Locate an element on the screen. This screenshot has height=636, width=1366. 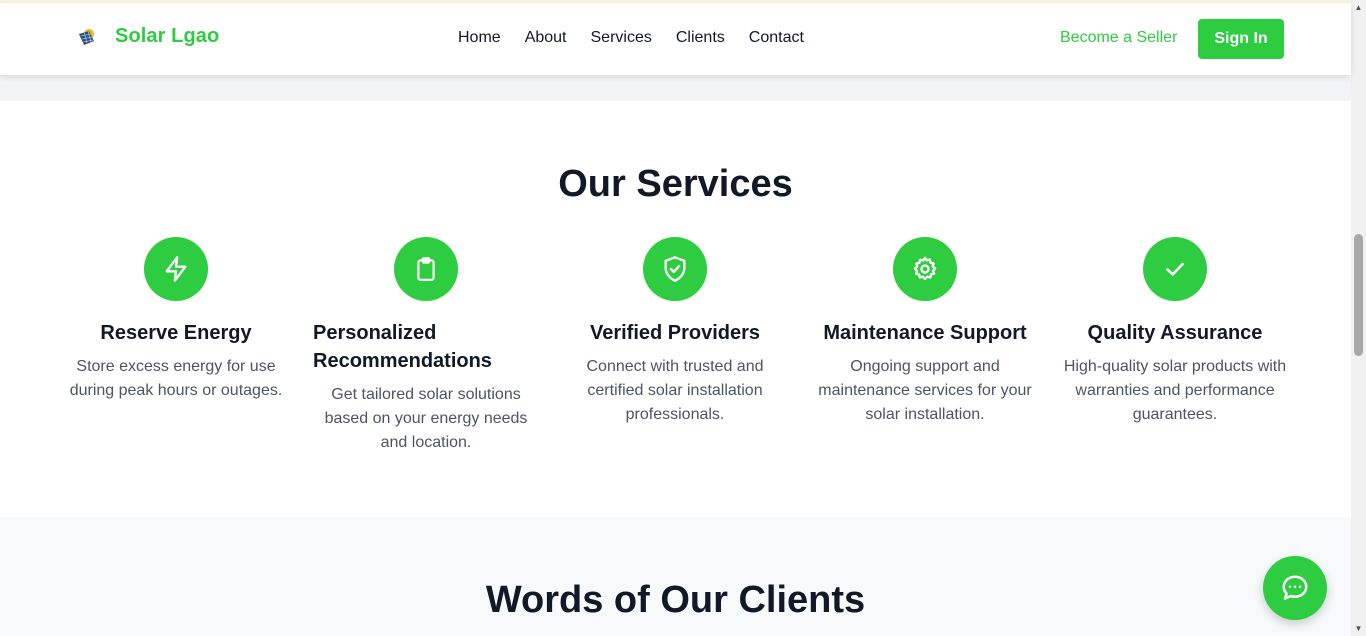
section-divider is located at coordinates (675, 88).